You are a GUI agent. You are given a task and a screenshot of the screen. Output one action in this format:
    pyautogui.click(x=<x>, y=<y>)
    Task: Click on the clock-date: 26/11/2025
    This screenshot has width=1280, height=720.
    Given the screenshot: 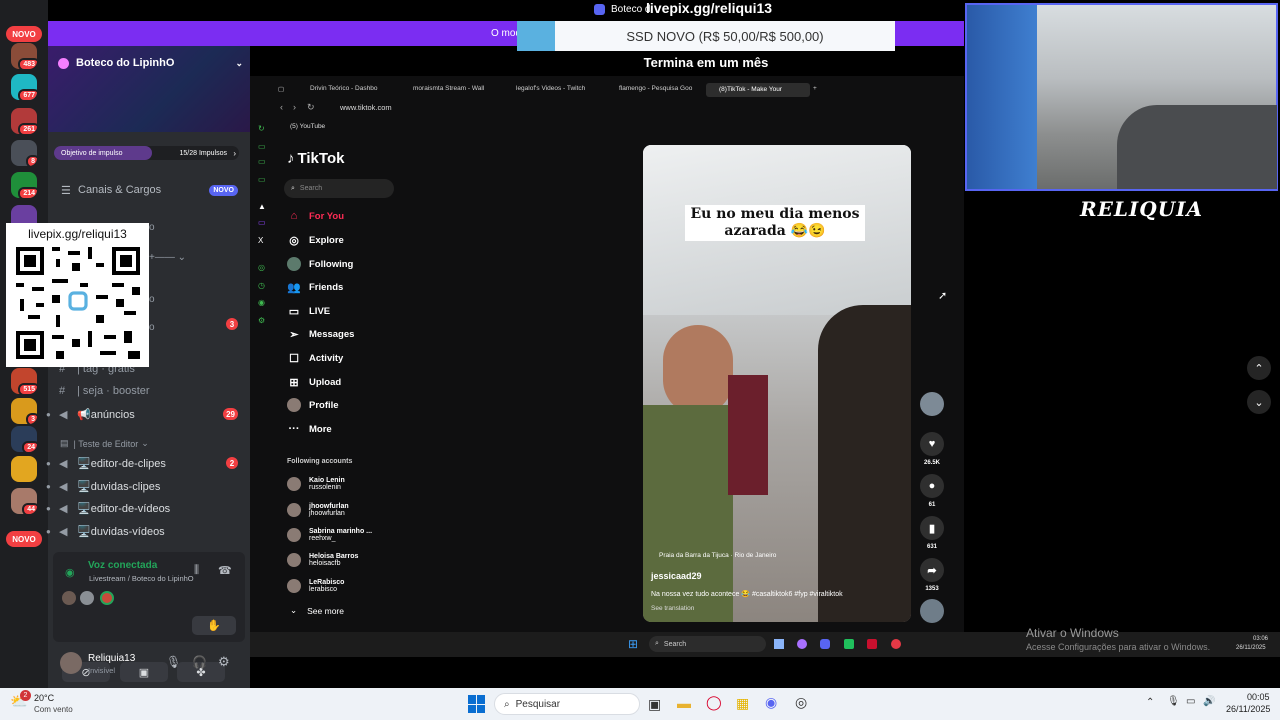 What is the action you would take?
    pyautogui.click(x=1248, y=709)
    